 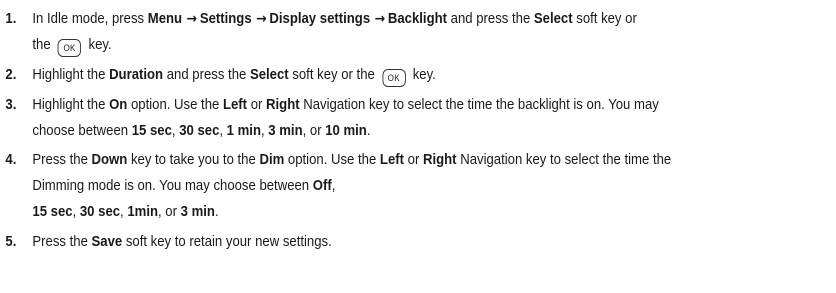 What do you see at coordinates (109, 160) in the screenshot?
I see `down-term: Down` at bounding box center [109, 160].